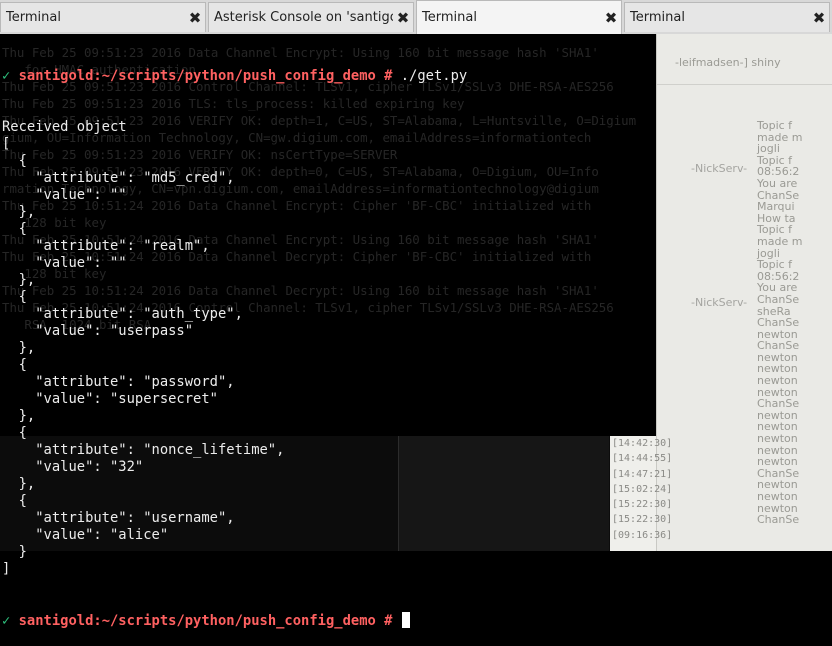  I want to click on output-line: "value": "userpass", so click(98, 331).